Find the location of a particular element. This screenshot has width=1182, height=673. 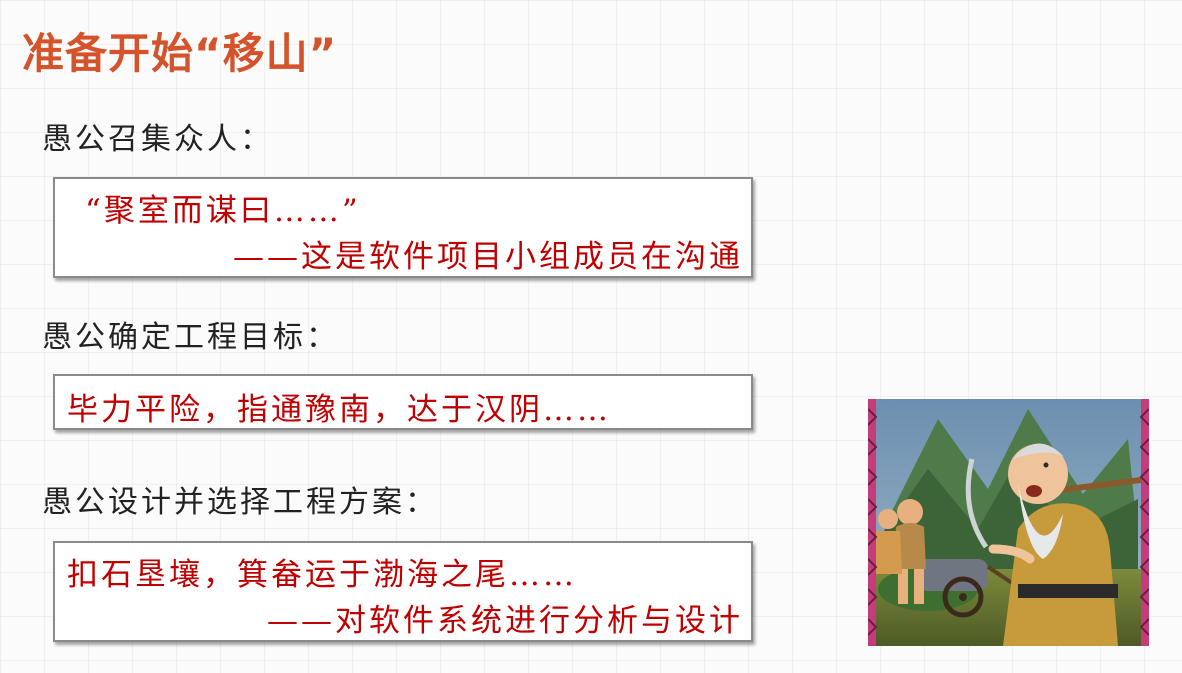

section-label-goal: 愚公确定工程目标： is located at coordinates (190, 337).